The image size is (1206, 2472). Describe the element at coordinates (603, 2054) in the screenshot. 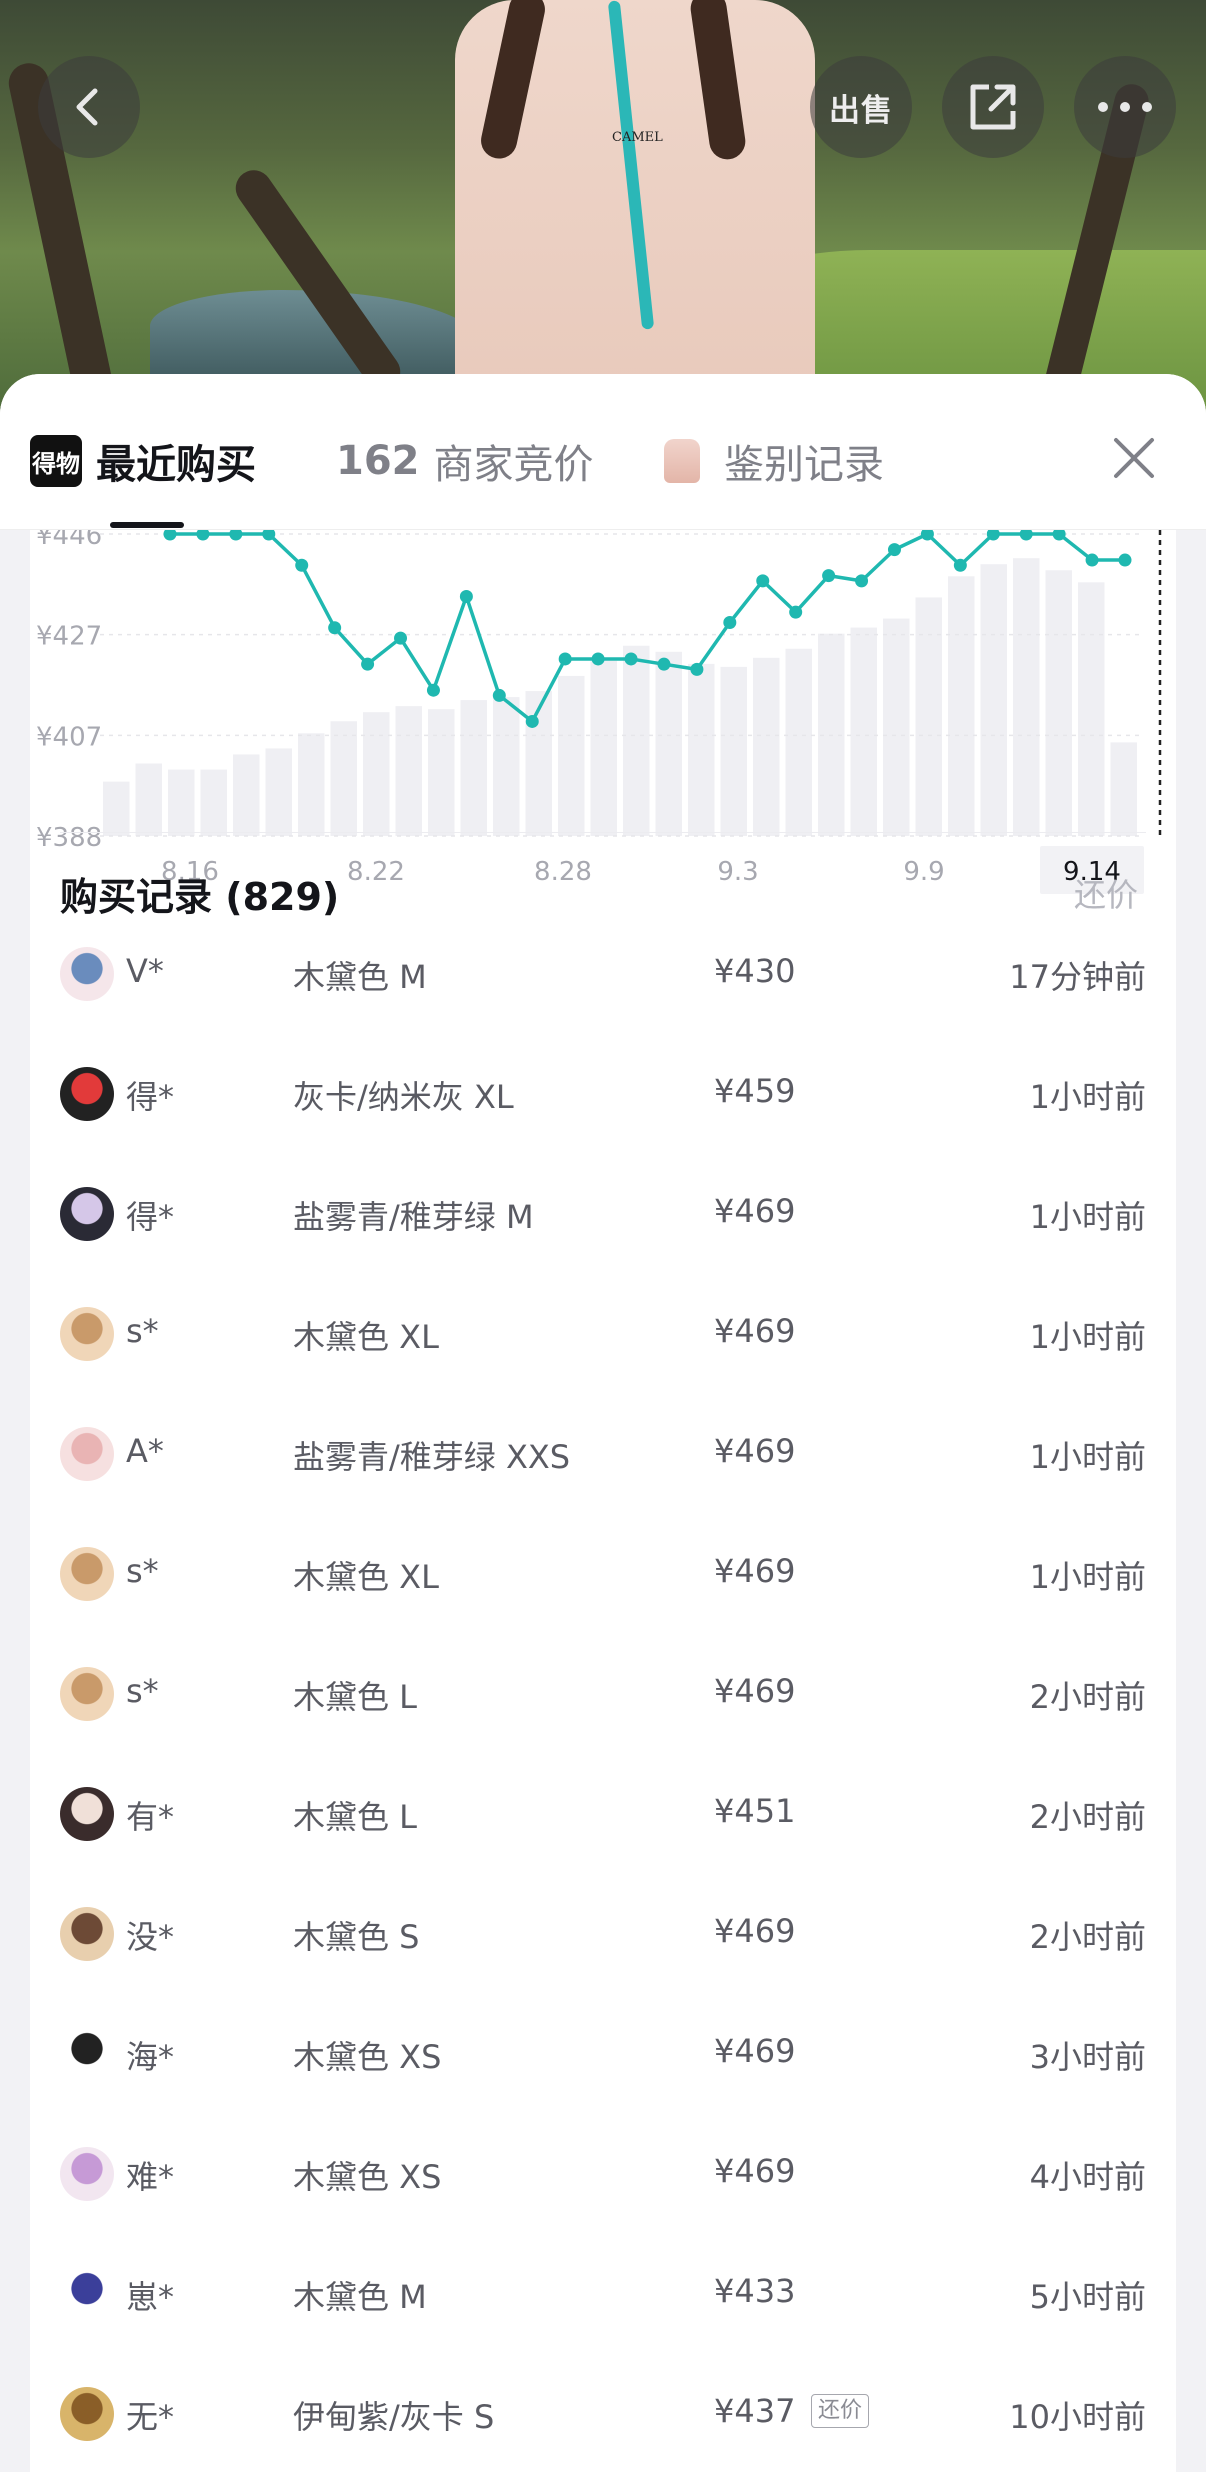

I see `record-row: 海* 木黛色 XS ¥469 3小时前` at that location.